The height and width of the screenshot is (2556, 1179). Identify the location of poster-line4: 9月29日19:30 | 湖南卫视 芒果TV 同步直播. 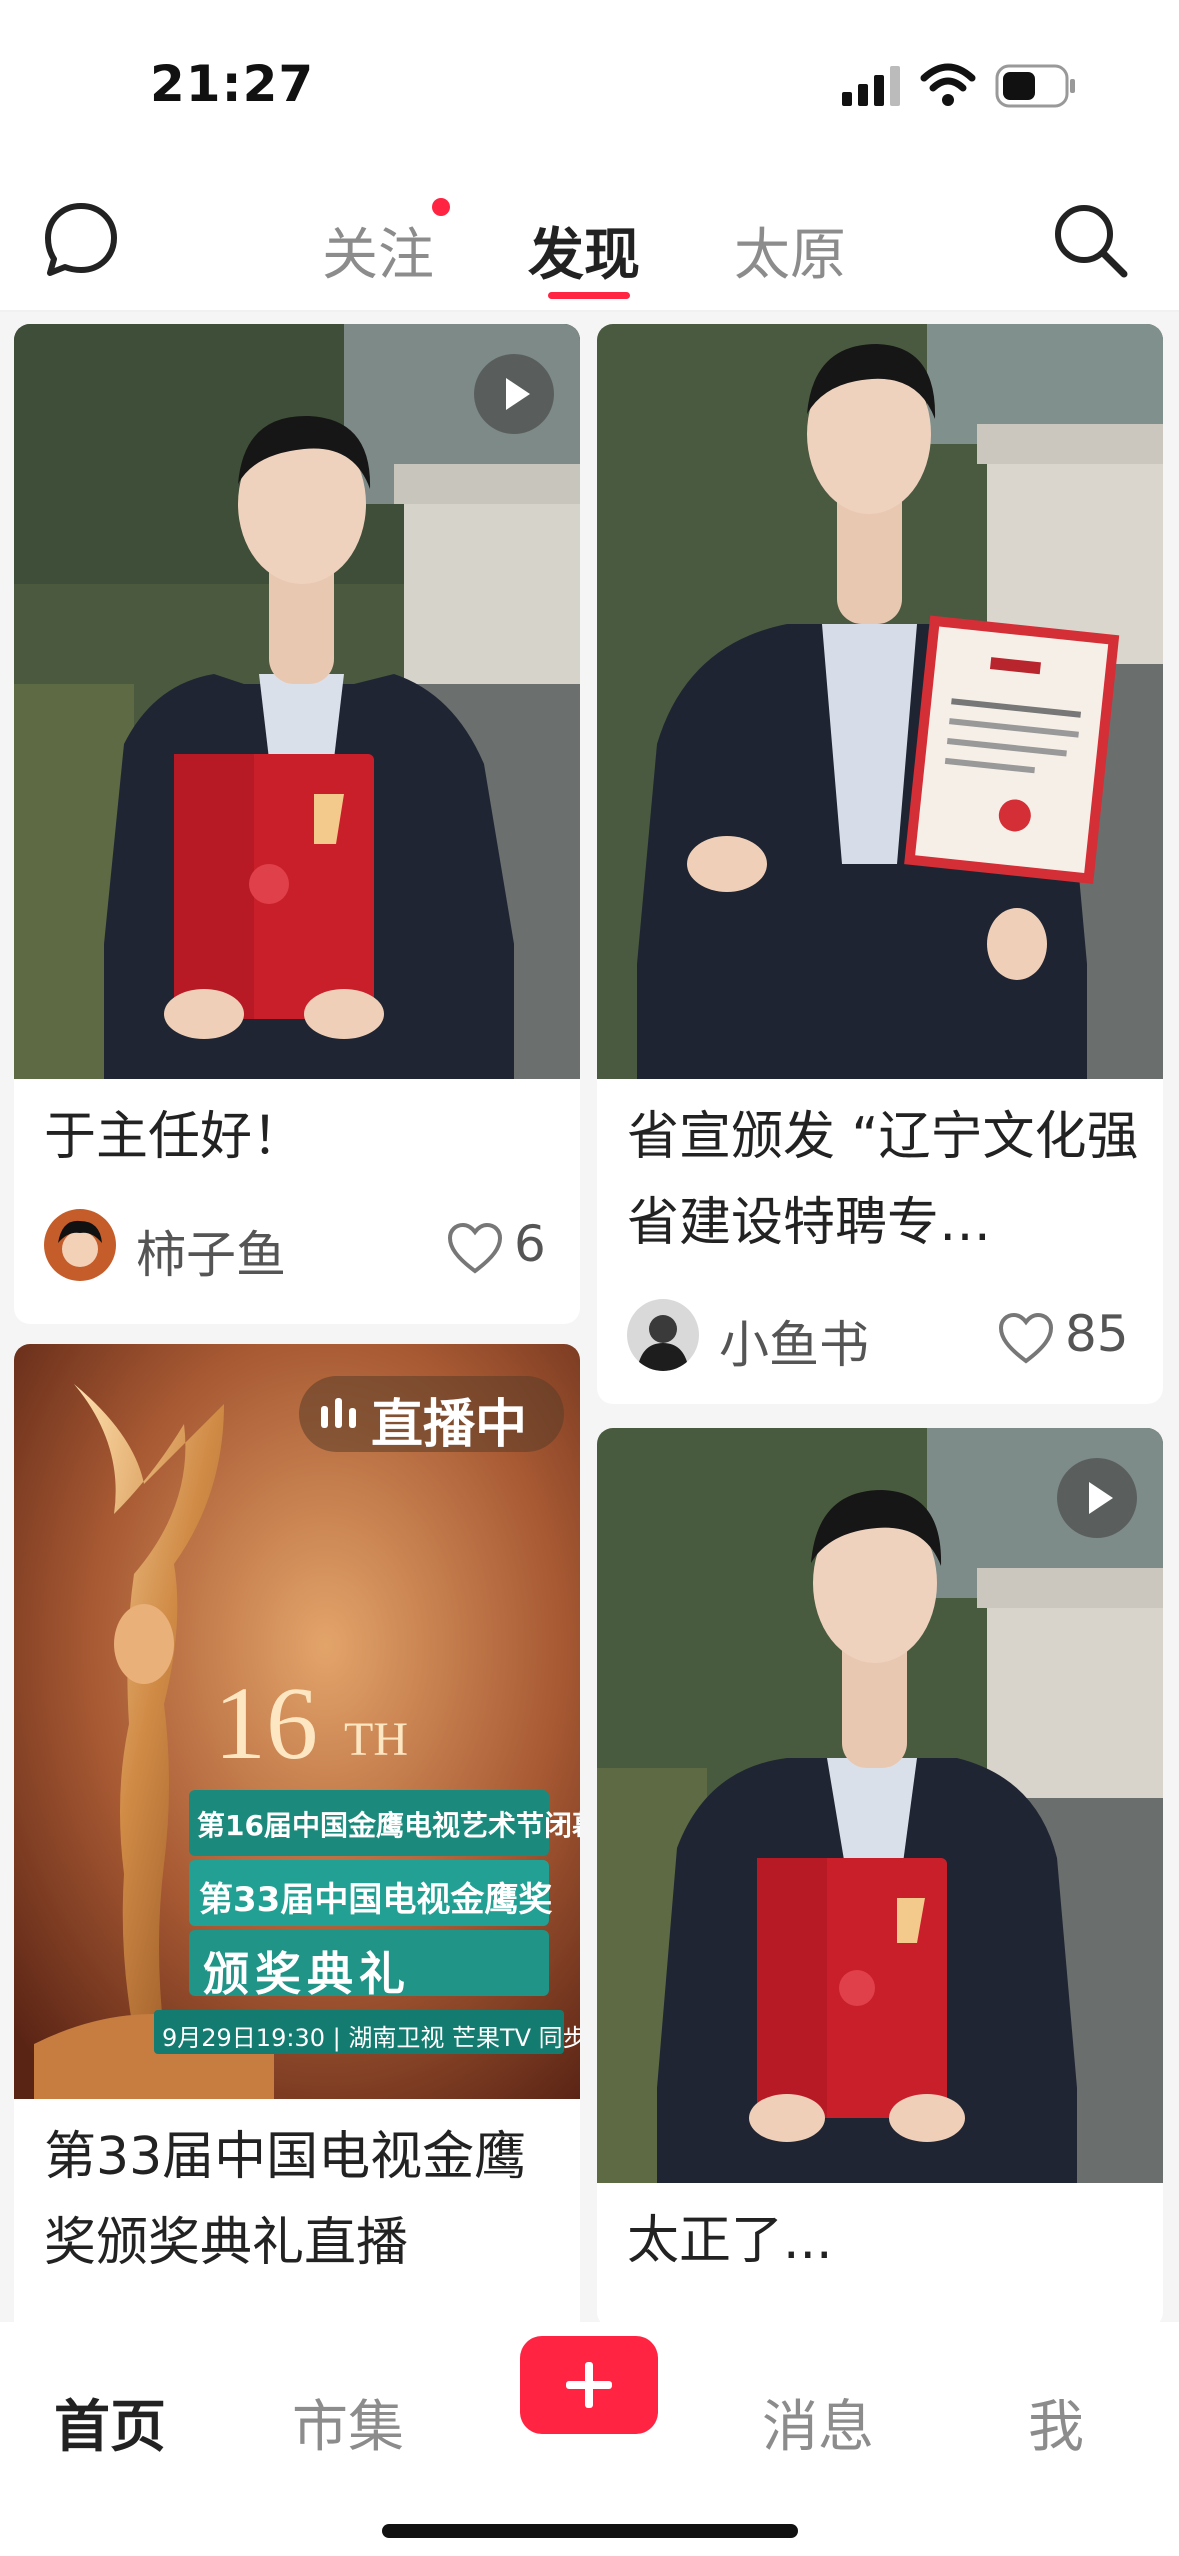
(367, 2032).